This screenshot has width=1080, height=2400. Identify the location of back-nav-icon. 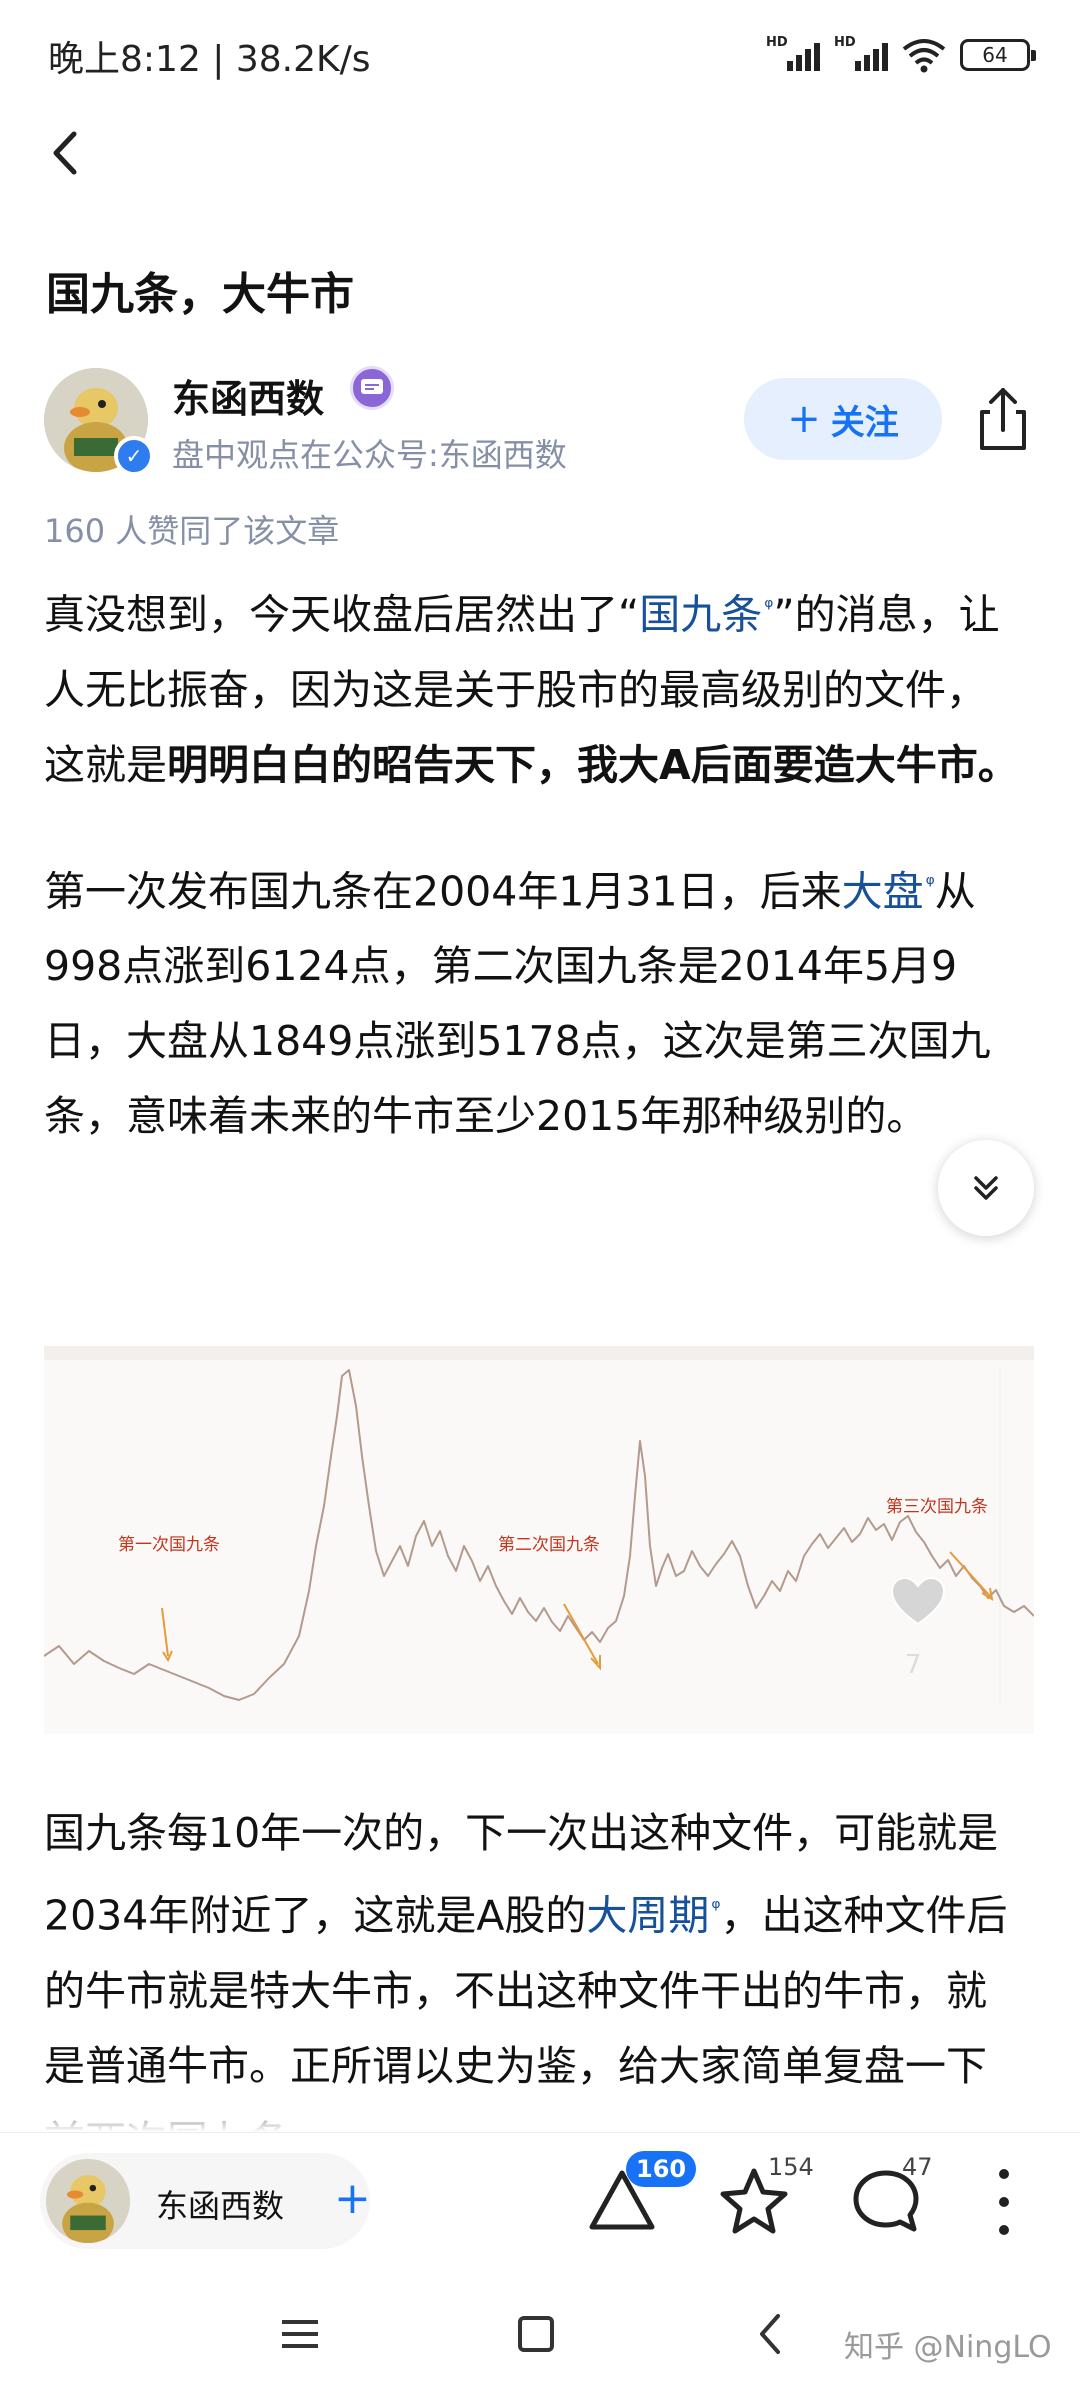
(772, 2334).